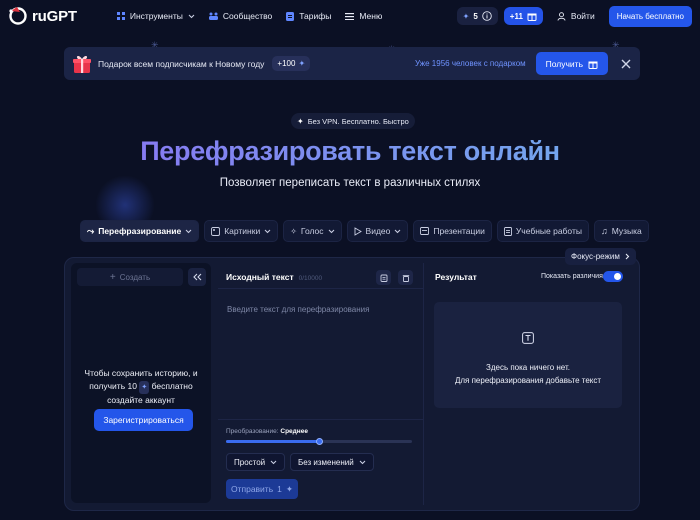 Image resolution: width=700 pixels, height=520 pixels. I want to click on tab-study-works: Учебные работы, so click(542, 231).